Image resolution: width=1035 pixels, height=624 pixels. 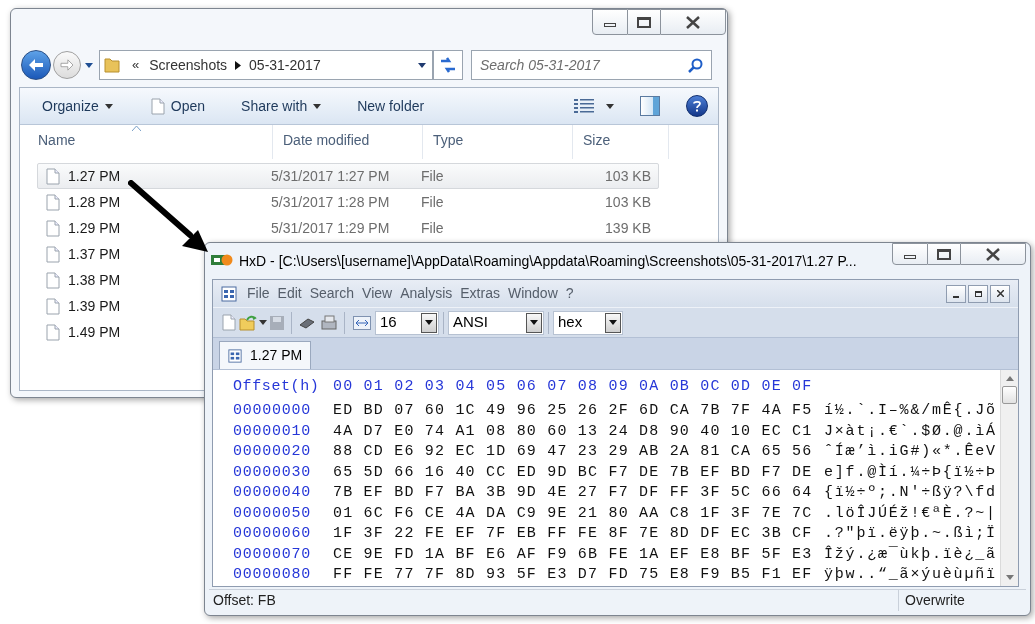 I want to click on app-logo-icon, so click(x=222, y=260).